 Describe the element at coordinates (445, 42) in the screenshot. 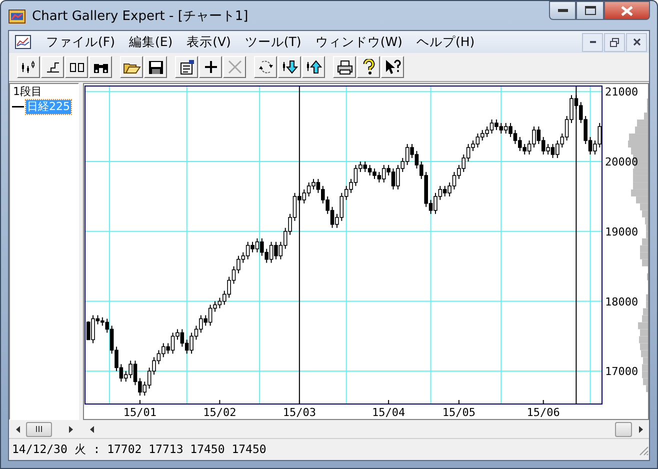

I see `menu-item: ヘルプ(H)` at that location.